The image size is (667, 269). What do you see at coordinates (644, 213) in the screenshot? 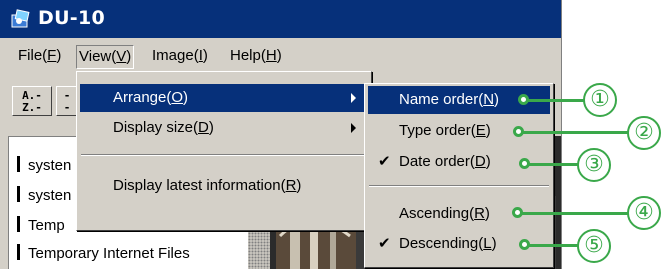
I see `callout-number: ④` at bounding box center [644, 213].